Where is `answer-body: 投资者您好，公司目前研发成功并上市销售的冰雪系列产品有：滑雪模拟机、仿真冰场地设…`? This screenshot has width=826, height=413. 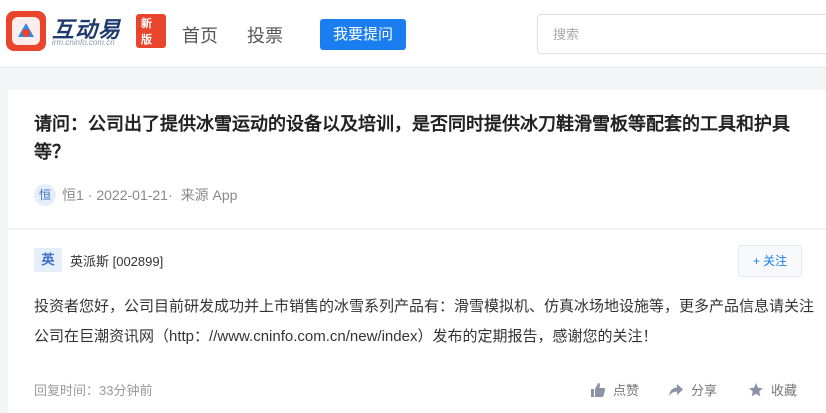 answer-body: 投资者您好，公司目前研发成功并上市销售的冰雪系列产品有：滑雪模拟机、仿真冰场地设… is located at coordinates (424, 321).